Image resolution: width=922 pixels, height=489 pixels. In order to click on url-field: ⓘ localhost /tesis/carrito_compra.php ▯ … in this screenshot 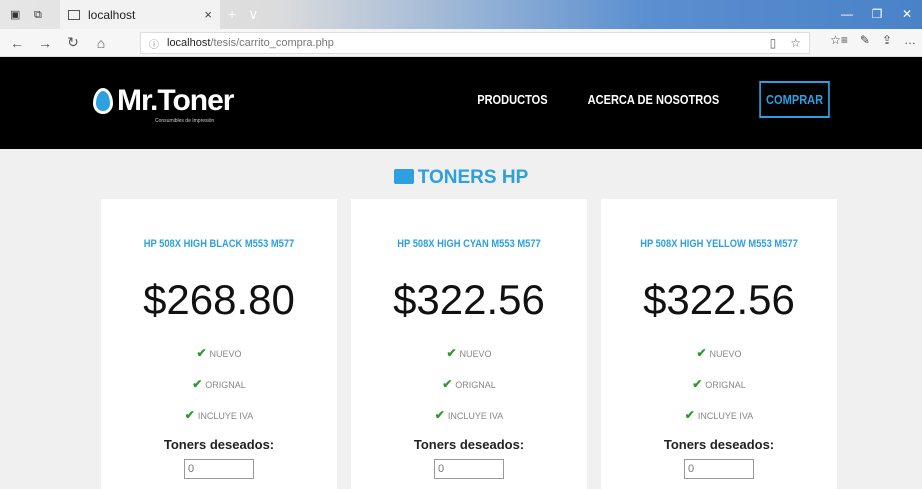, I will do `click(475, 43)`.